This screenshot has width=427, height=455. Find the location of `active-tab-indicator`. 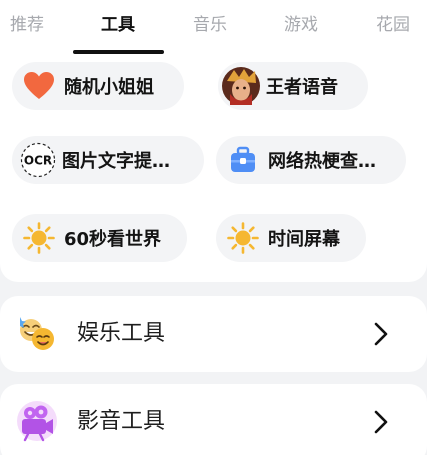

active-tab-indicator is located at coordinates (118, 52).